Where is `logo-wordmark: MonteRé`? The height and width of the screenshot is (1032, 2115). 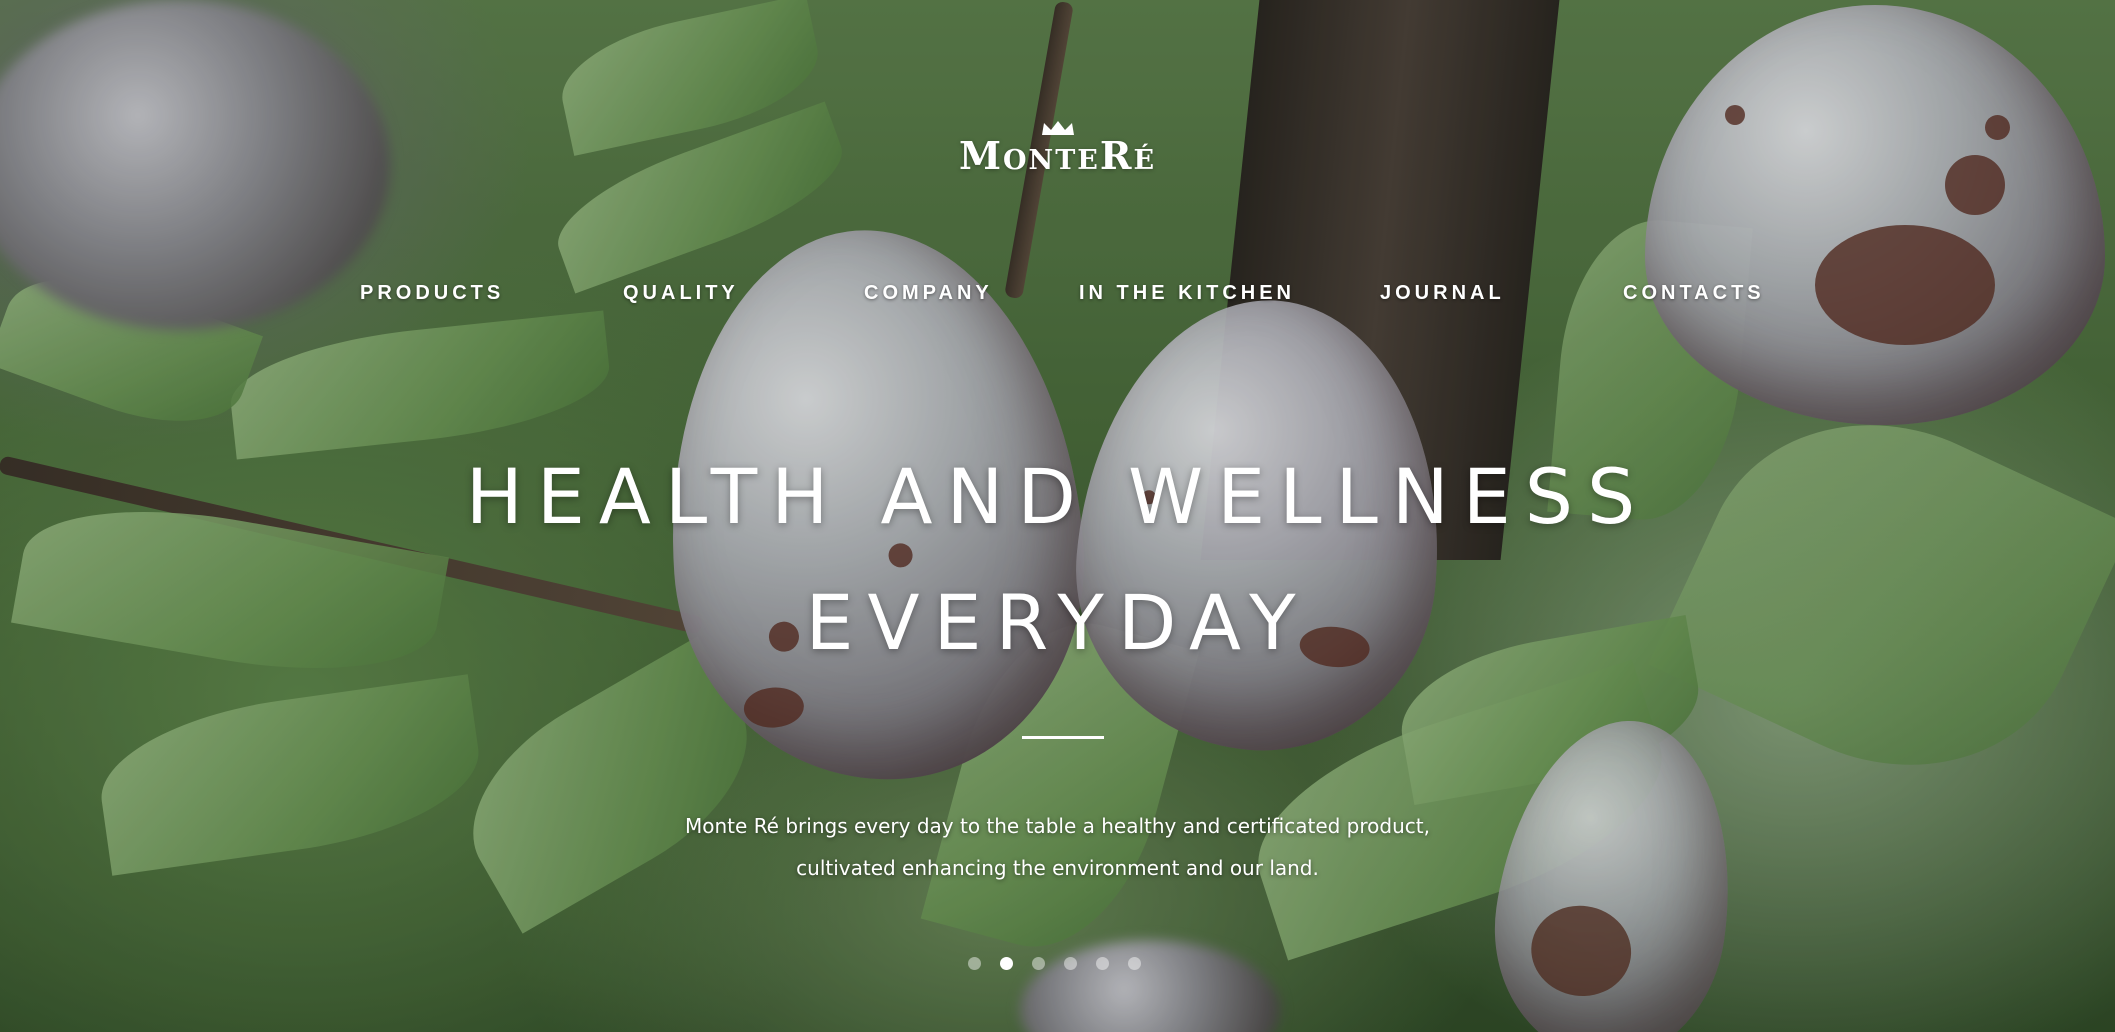 logo-wordmark: MonteRé is located at coordinates (1057, 155).